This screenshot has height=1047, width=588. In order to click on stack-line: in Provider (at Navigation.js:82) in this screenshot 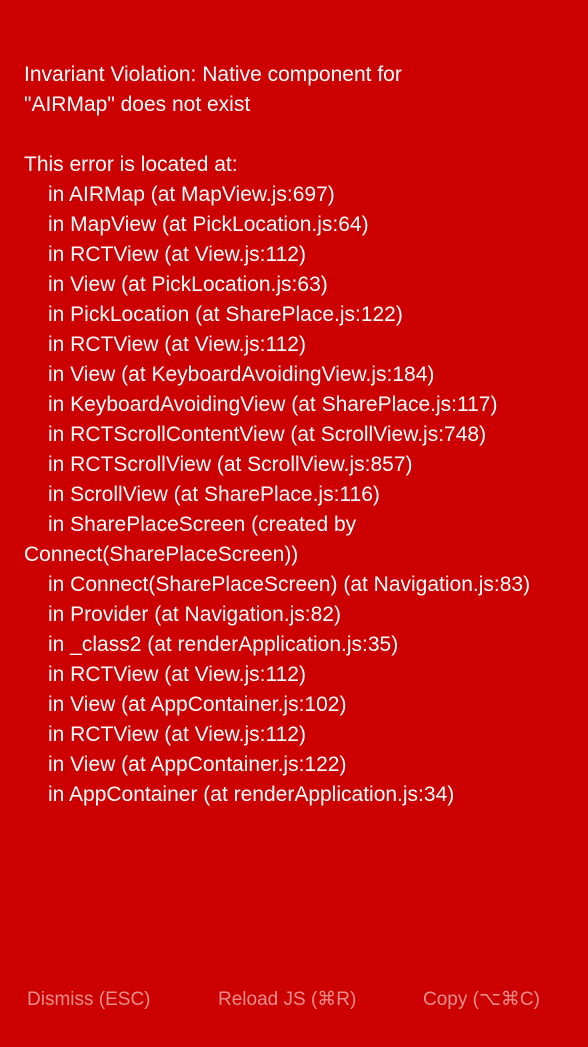, I will do `click(194, 614)`.